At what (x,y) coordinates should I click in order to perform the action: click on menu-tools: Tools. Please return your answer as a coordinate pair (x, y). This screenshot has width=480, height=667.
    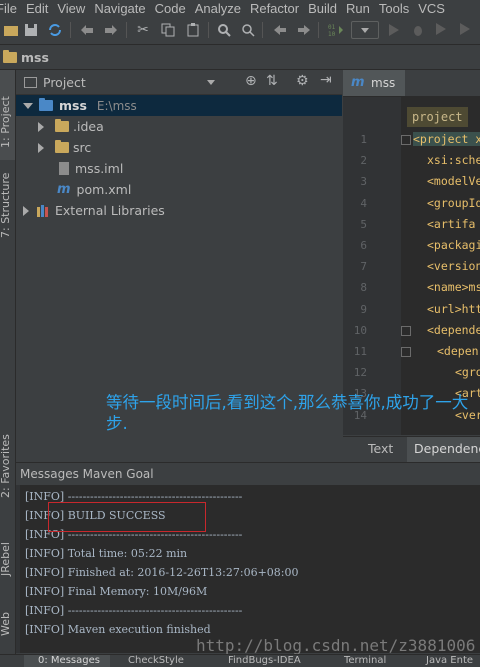
    Looking at the image, I should click on (394, 8).